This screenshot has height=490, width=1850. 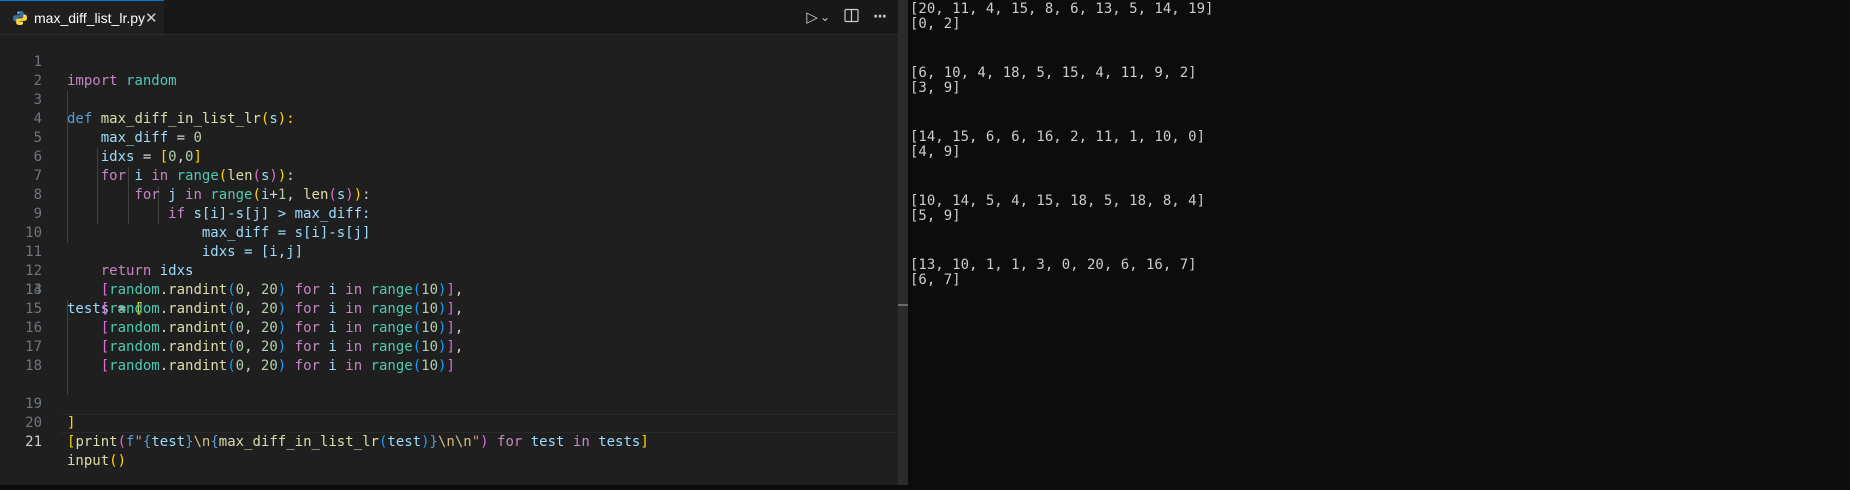 What do you see at coordinates (33, 309) in the screenshot?
I see `line-number: 15` at bounding box center [33, 309].